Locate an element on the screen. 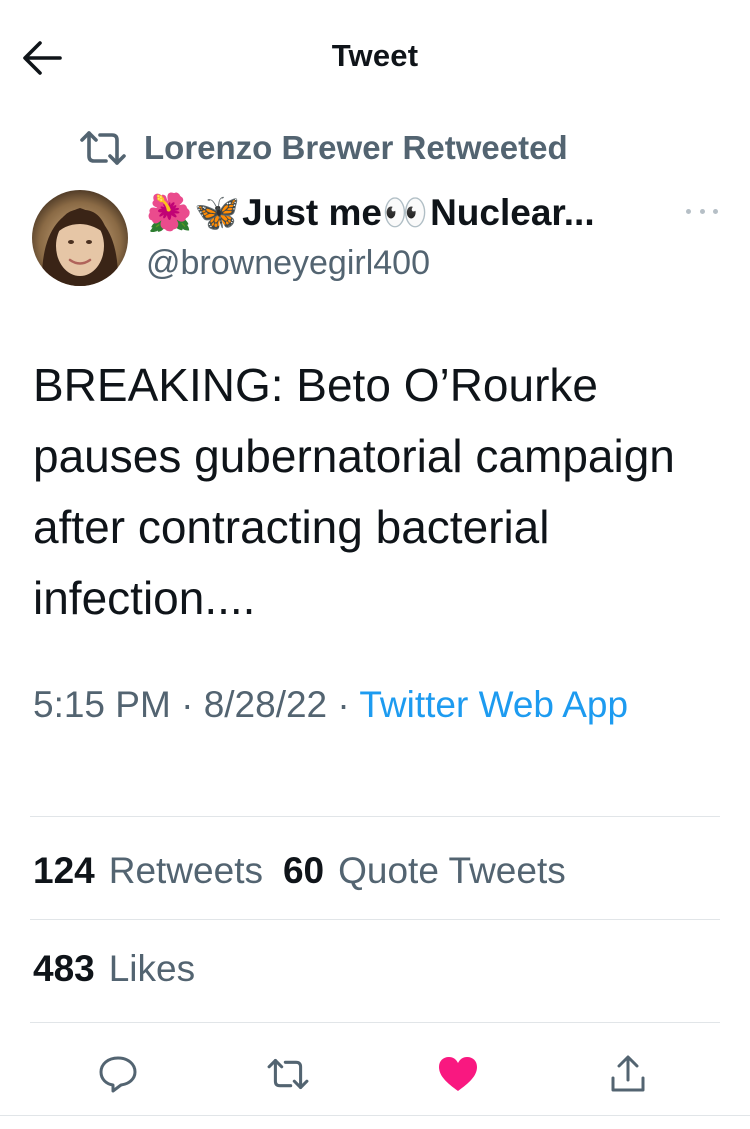  tweet-meta: 5:15 PM · 8/28/22 · Twitter Web App is located at coordinates (373, 705).